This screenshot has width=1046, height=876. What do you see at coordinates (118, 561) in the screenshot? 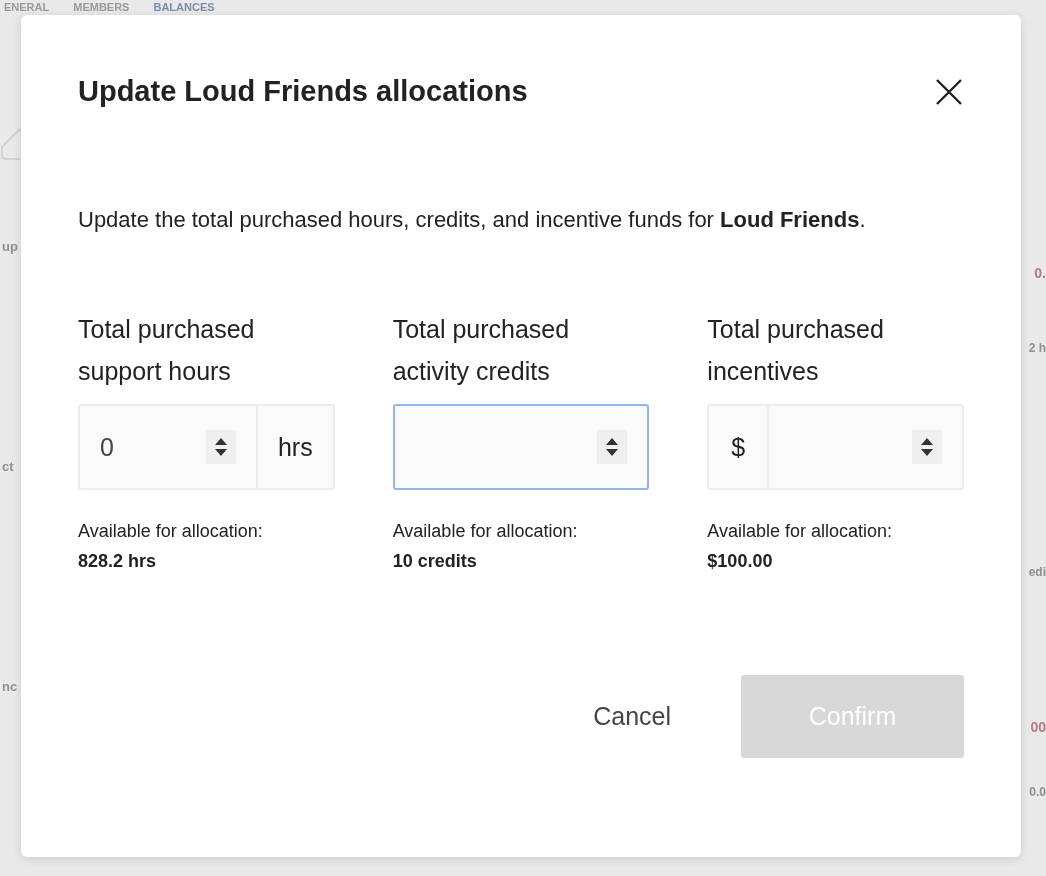
I see `available-value: 828.2 hrs` at bounding box center [118, 561].